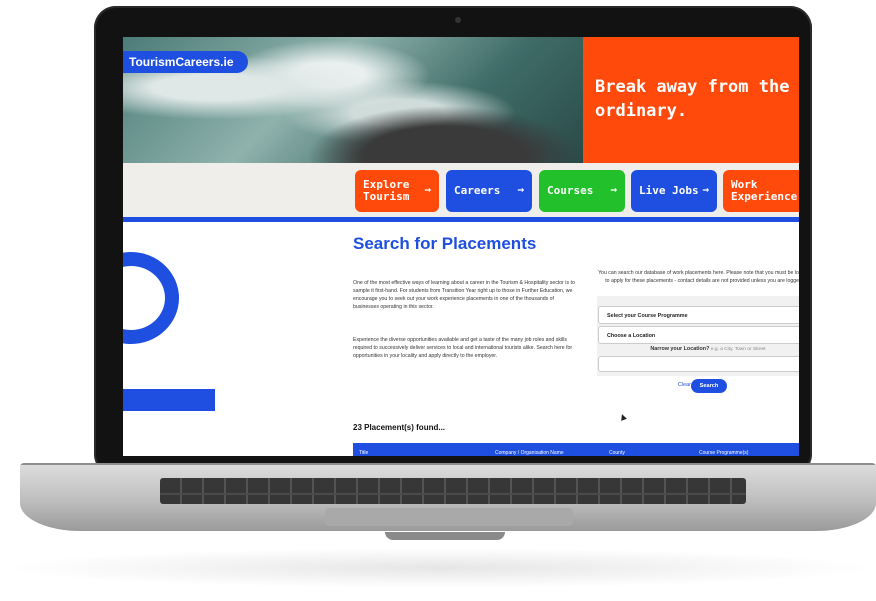 The image size is (876, 601). I want to click on hero-tagline-panel: Break away from the ordinary., so click(691, 100).